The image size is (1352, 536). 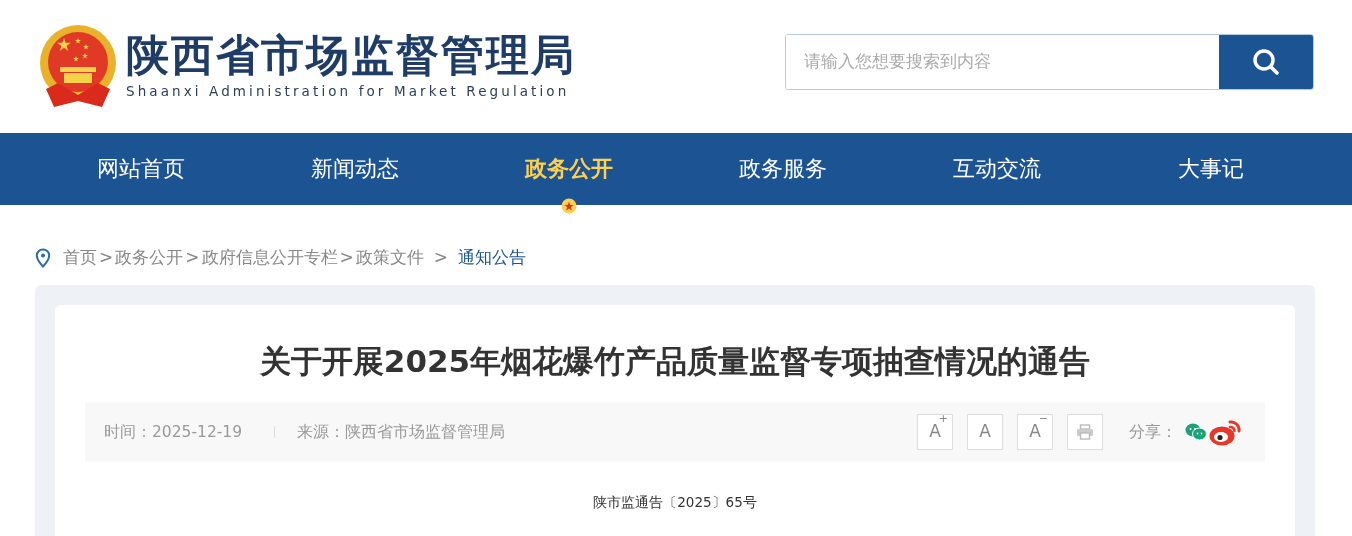 I want to click on font-size-button: A −, so click(x=1035, y=432).